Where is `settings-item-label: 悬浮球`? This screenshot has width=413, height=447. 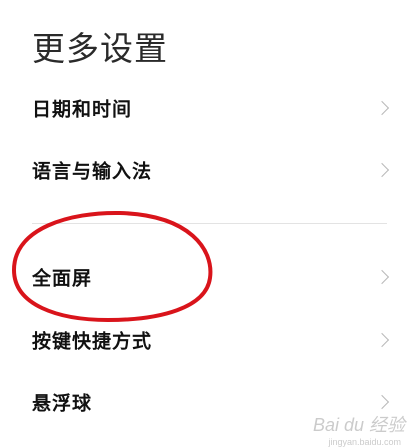 settings-item-label: 悬浮球 is located at coordinates (62, 403).